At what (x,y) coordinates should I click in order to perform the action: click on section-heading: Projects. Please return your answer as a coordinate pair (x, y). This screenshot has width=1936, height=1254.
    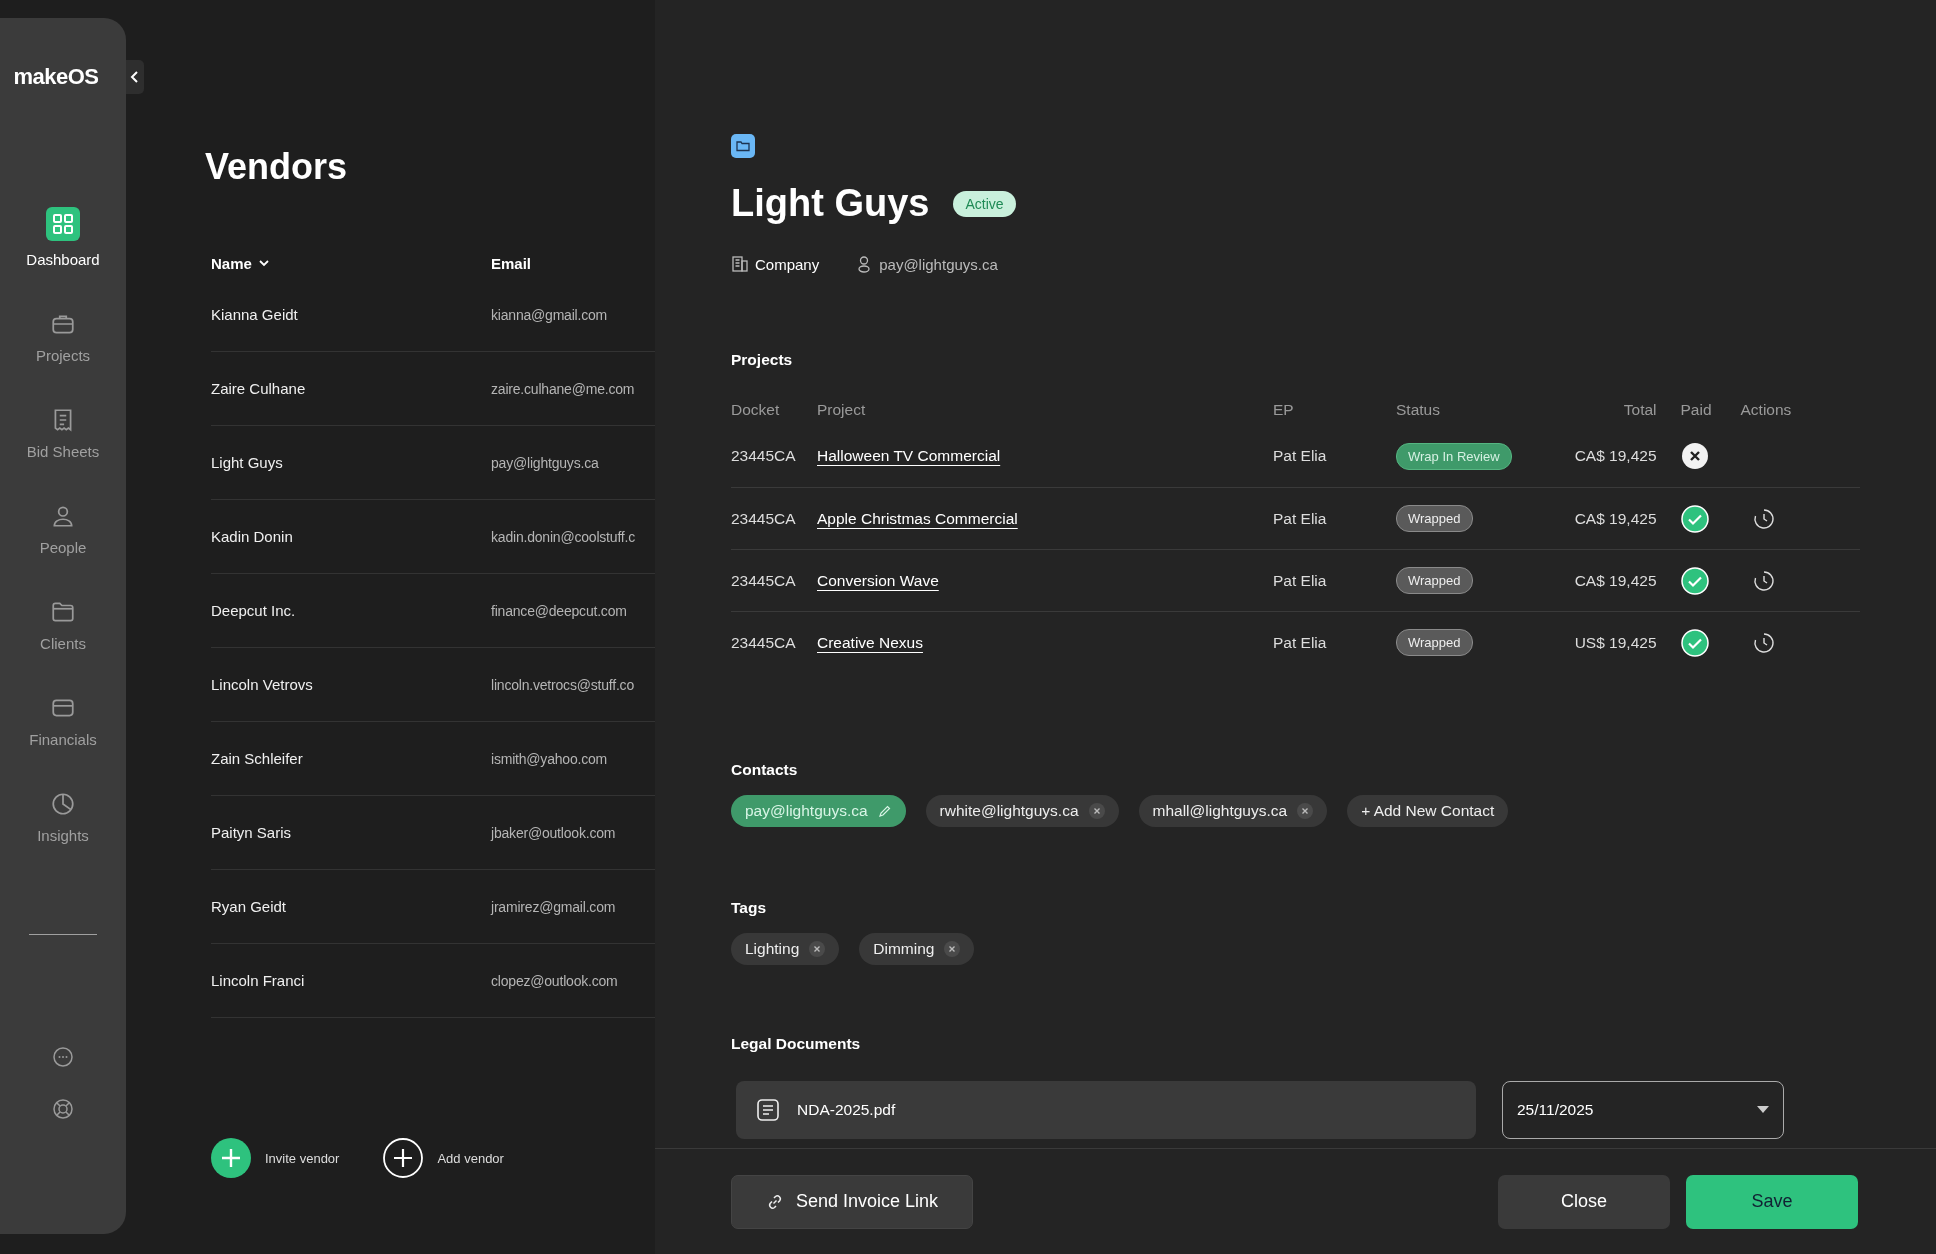
    Looking at the image, I should click on (762, 360).